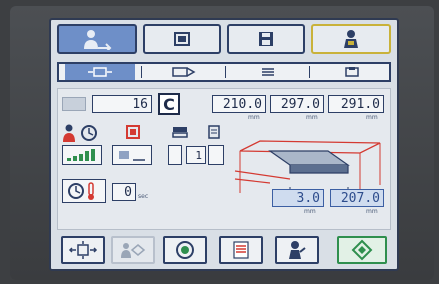 Image resolution: width=439 pixels, height=284 pixels. I want to click on output-tray-icon, so click(184, 72).